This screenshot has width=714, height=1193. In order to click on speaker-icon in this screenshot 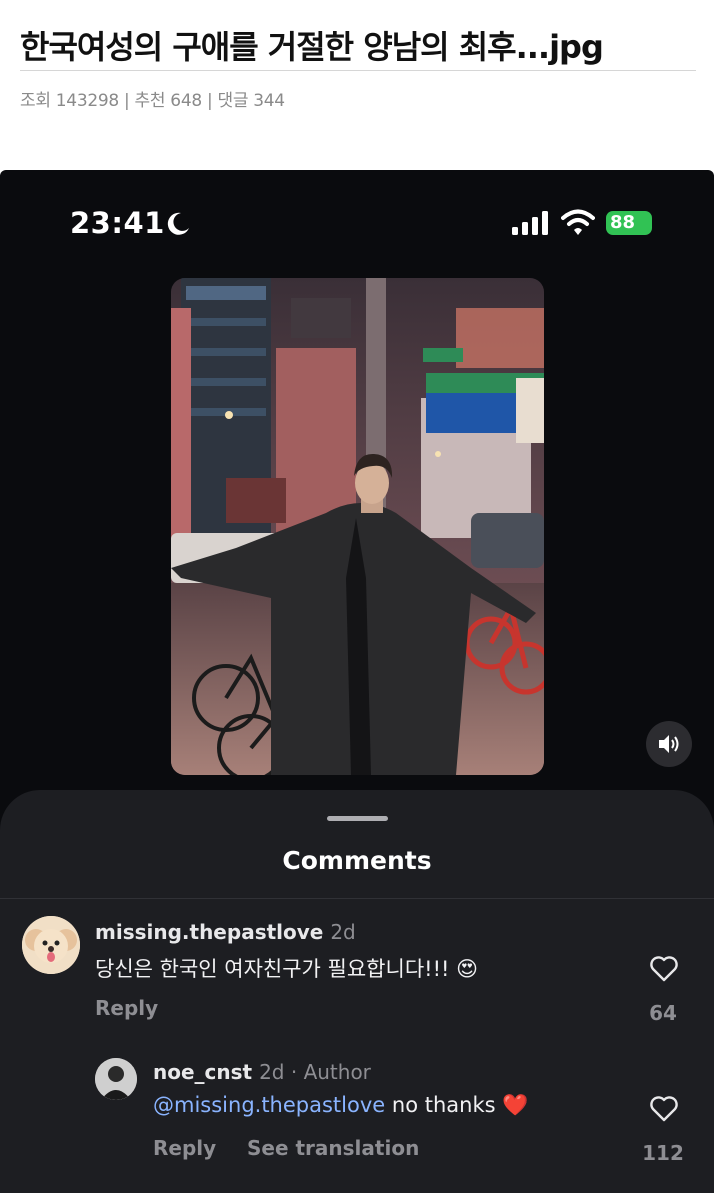, I will do `click(669, 744)`.